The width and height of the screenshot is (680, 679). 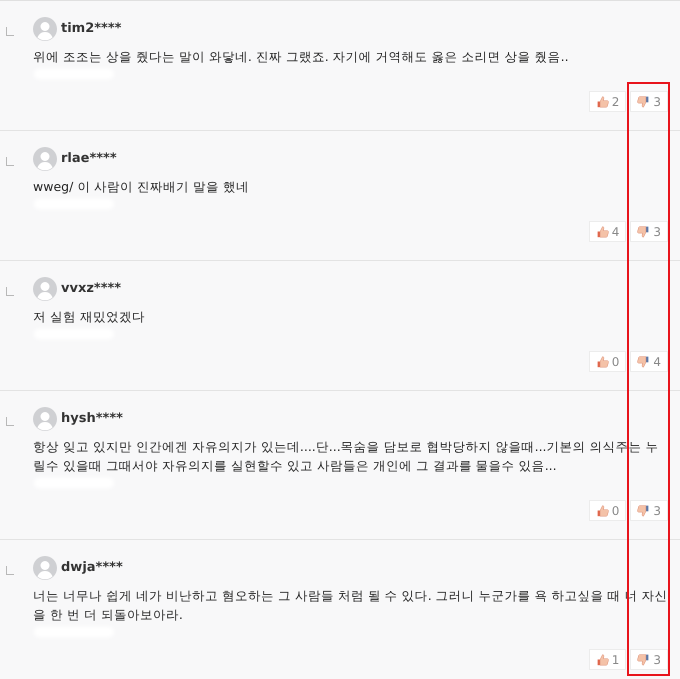 I want to click on like-button: 4, so click(x=607, y=231).